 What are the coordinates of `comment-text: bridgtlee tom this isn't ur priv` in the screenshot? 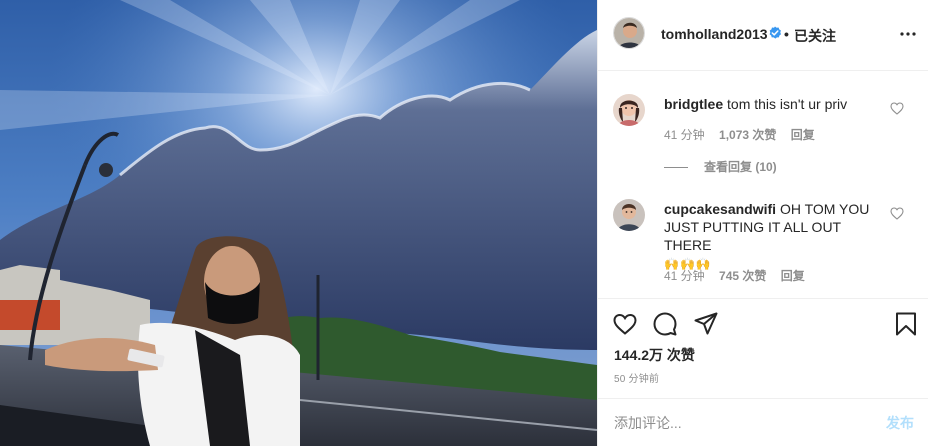 It's located at (777, 104).